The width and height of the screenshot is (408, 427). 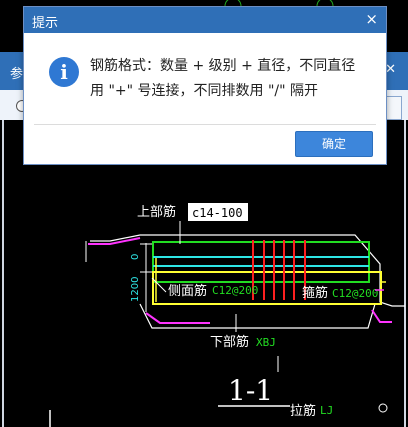 I want to click on ok-button: 确定, so click(x=334, y=144).